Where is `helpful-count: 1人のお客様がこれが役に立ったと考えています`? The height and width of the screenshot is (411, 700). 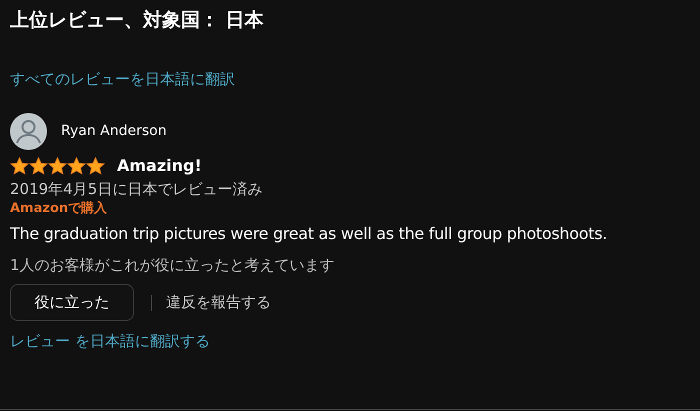
helpful-count: 1人のお客様がこれが役に立ったと考えています is located at coordinates (172, 265).